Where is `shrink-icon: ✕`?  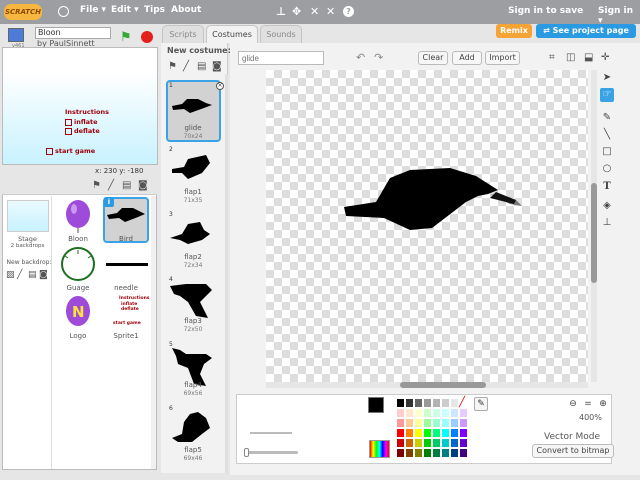 shrink-icon: ✕ is located at coordinates (330, 11).